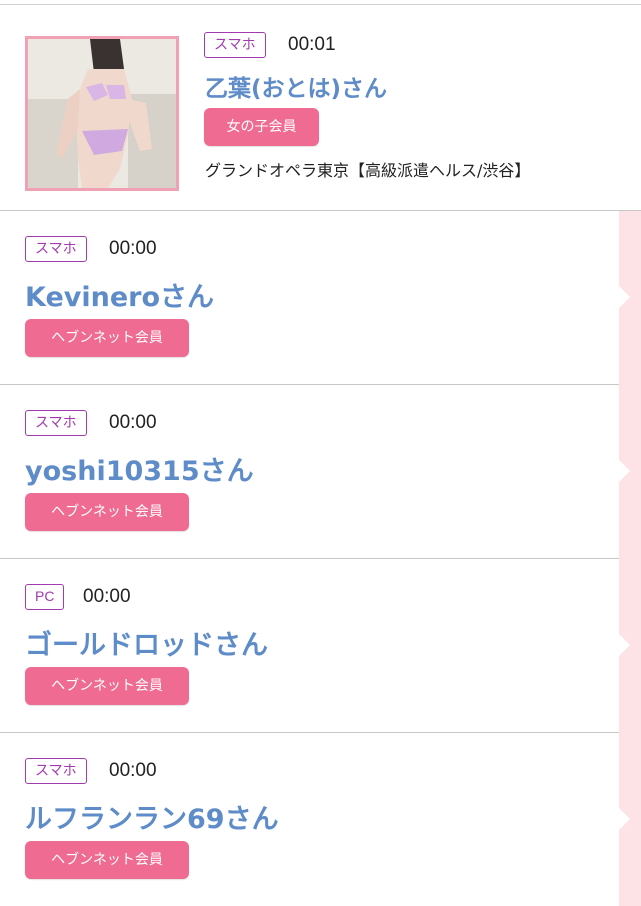  What do you see at coordinates (367, 169) in the screenshot?
I see `shop-name: グランドオペラ東京【高級派遣ヘルス/渋谷】` at bounding box center [367, 169].